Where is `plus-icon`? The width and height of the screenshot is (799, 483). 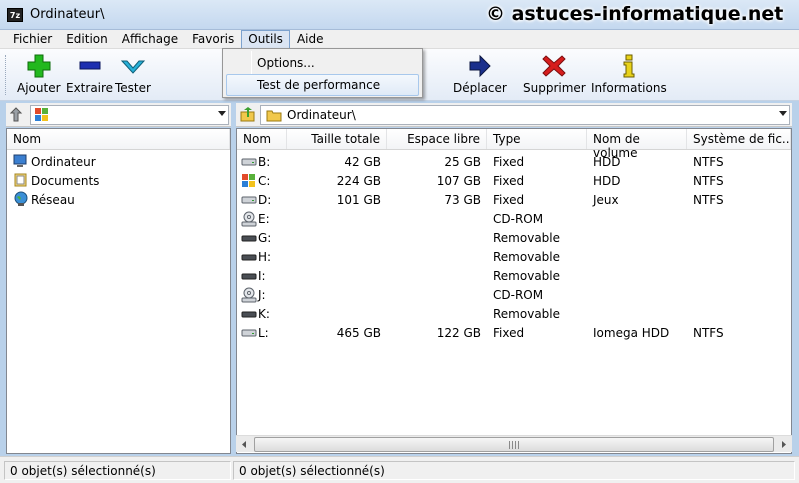
plus-icon is located at coordinates (39, 66).